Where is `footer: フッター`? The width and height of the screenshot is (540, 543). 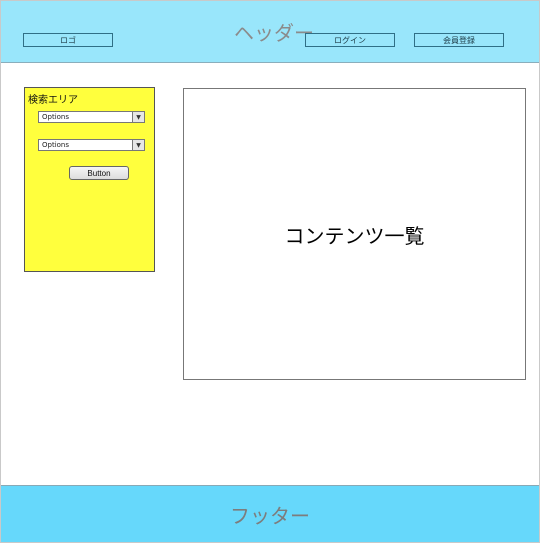
footer: フッター is located at coordinates (270, 513).